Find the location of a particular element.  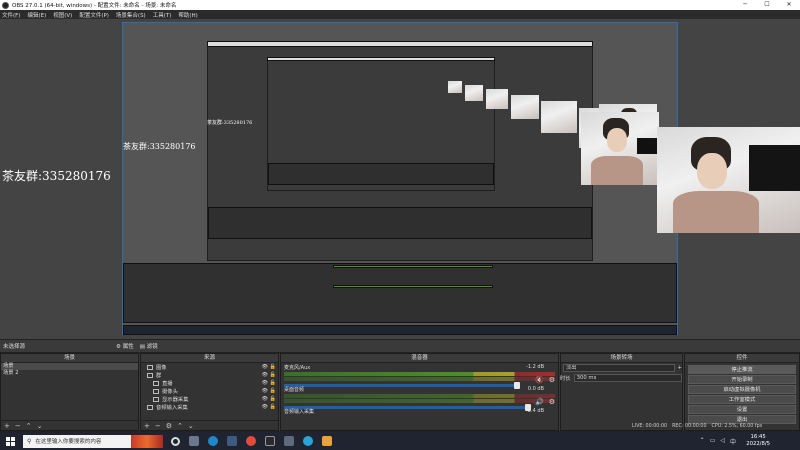

close-icon: ✕ is located at coordinates (789, 5).